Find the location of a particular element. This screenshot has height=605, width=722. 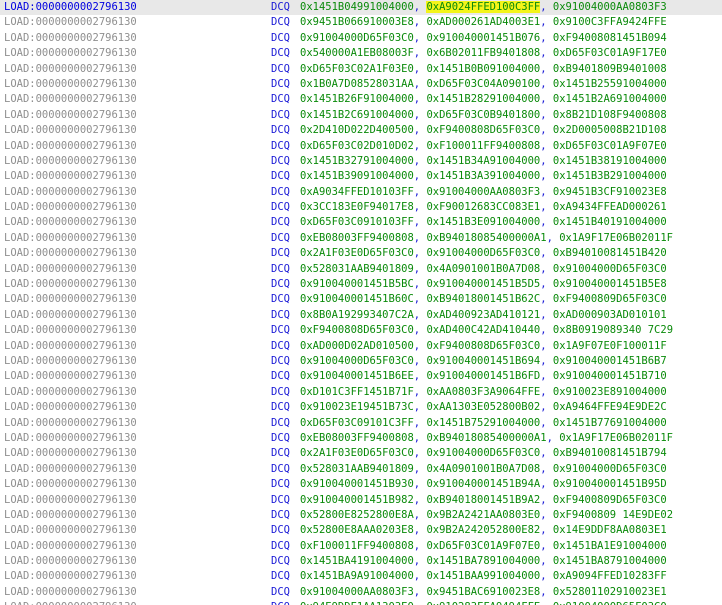

operand-value: 0xAA1303E052800B02 is located at coordinates (483, 407).